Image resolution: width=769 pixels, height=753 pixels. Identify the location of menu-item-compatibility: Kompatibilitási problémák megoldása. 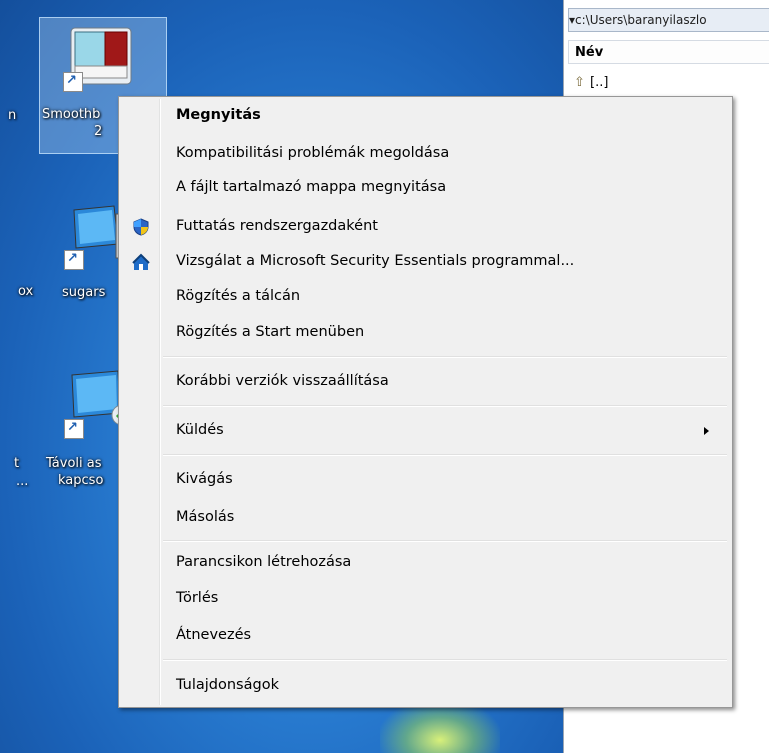
(425, 154).